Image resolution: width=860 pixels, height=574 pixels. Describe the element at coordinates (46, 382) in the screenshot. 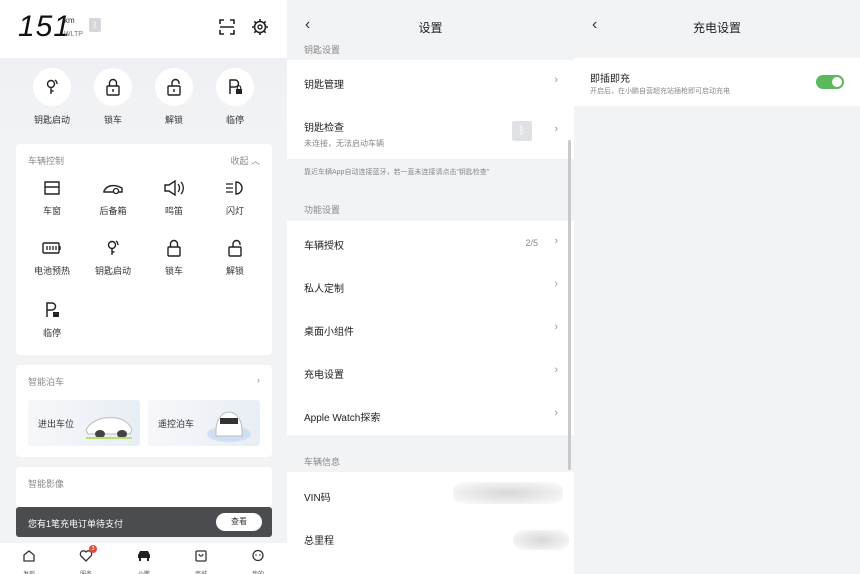

I see `card-title: 智能泊车` at that location.